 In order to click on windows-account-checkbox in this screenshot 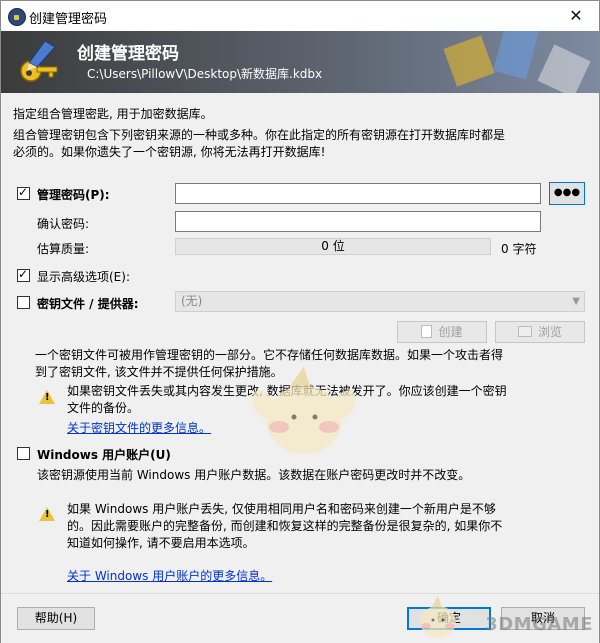, I will do `click(23, 453)`.